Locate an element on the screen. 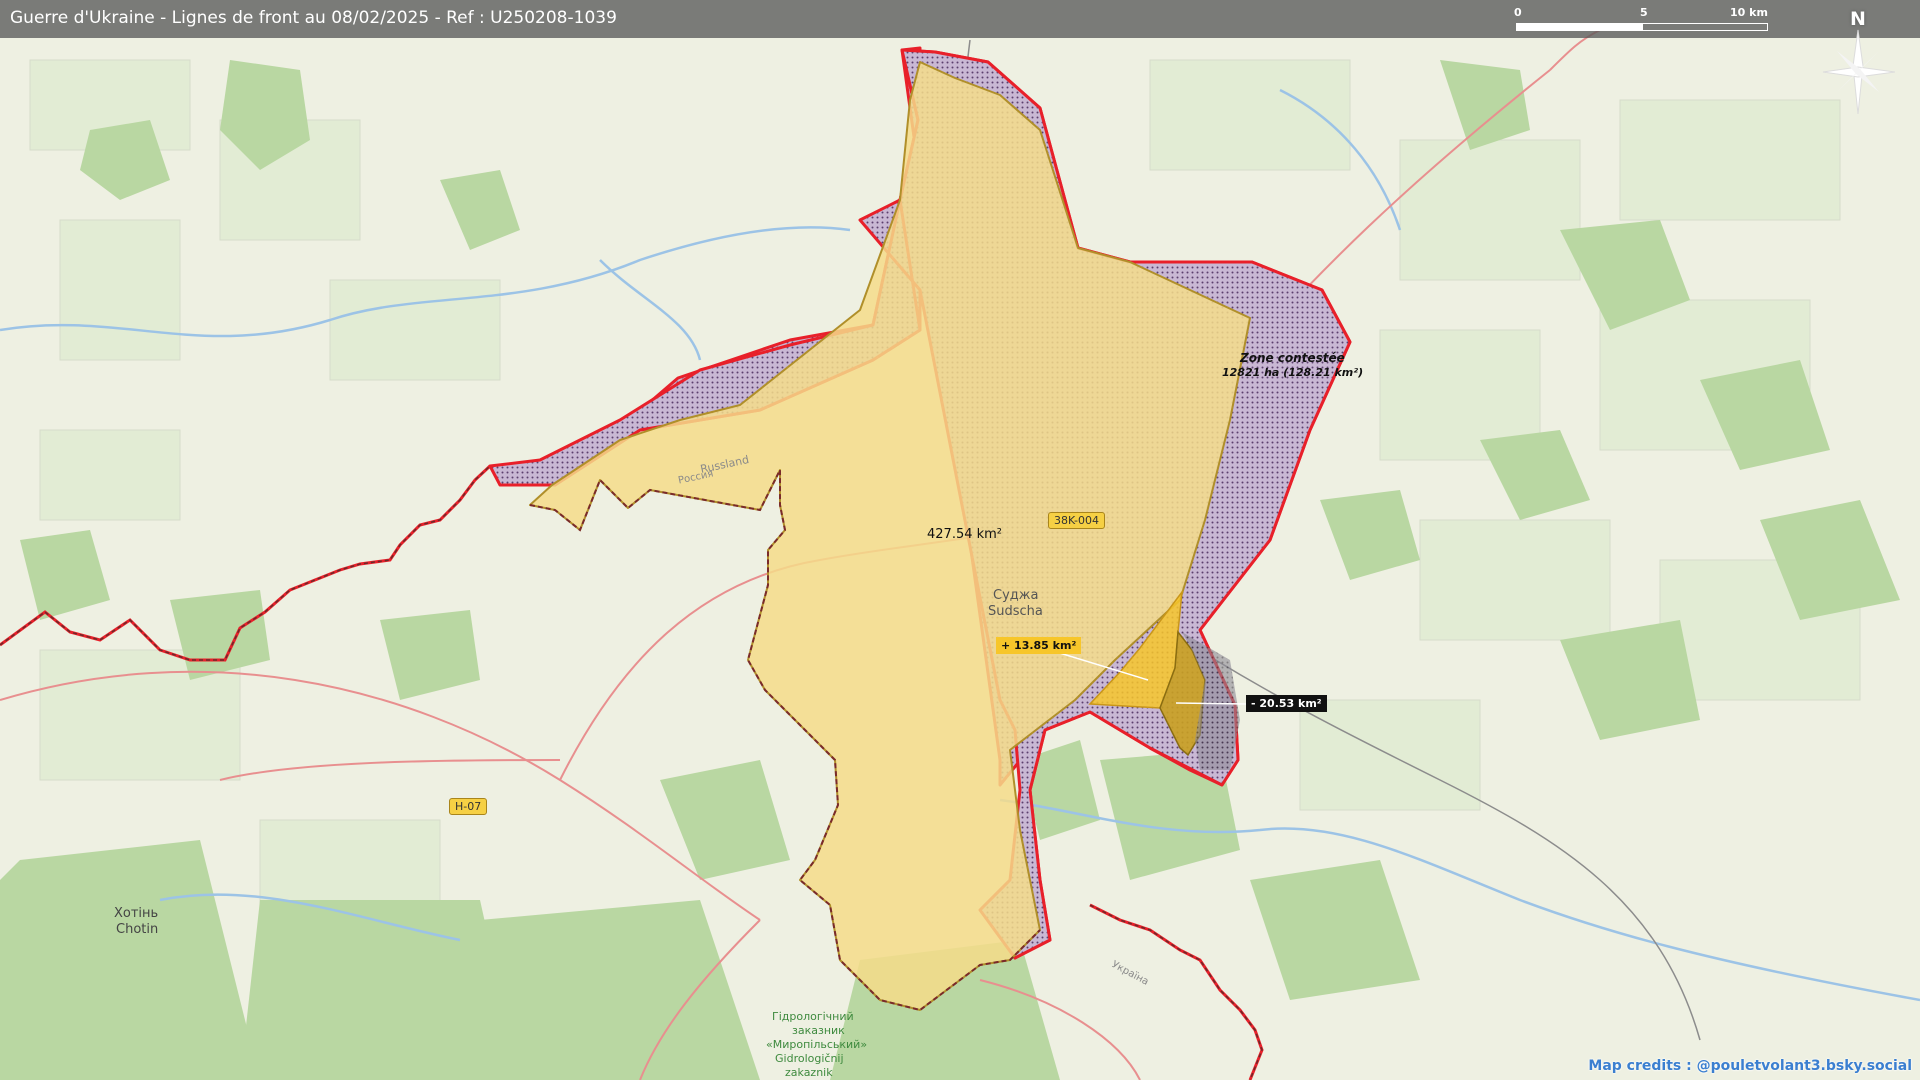 Image resolution: width=1920 pixels, height=1080 pixels. reserve-label-2: заказник is located at coordinates (818, 1030).